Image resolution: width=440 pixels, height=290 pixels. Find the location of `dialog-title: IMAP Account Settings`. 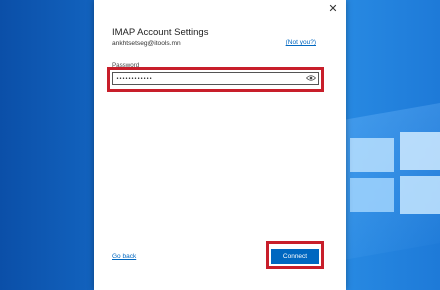

dialog-title: IMAP Account Settings is located at coordinates (160, 32).